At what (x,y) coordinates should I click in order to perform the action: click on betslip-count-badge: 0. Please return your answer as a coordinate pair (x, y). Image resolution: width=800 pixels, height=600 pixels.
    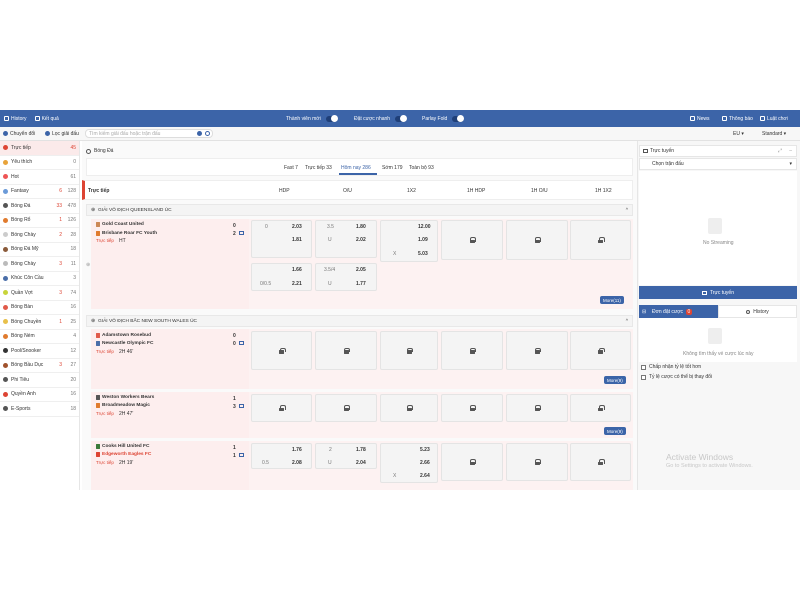
    Looking at the image, I should click on (689, 311).